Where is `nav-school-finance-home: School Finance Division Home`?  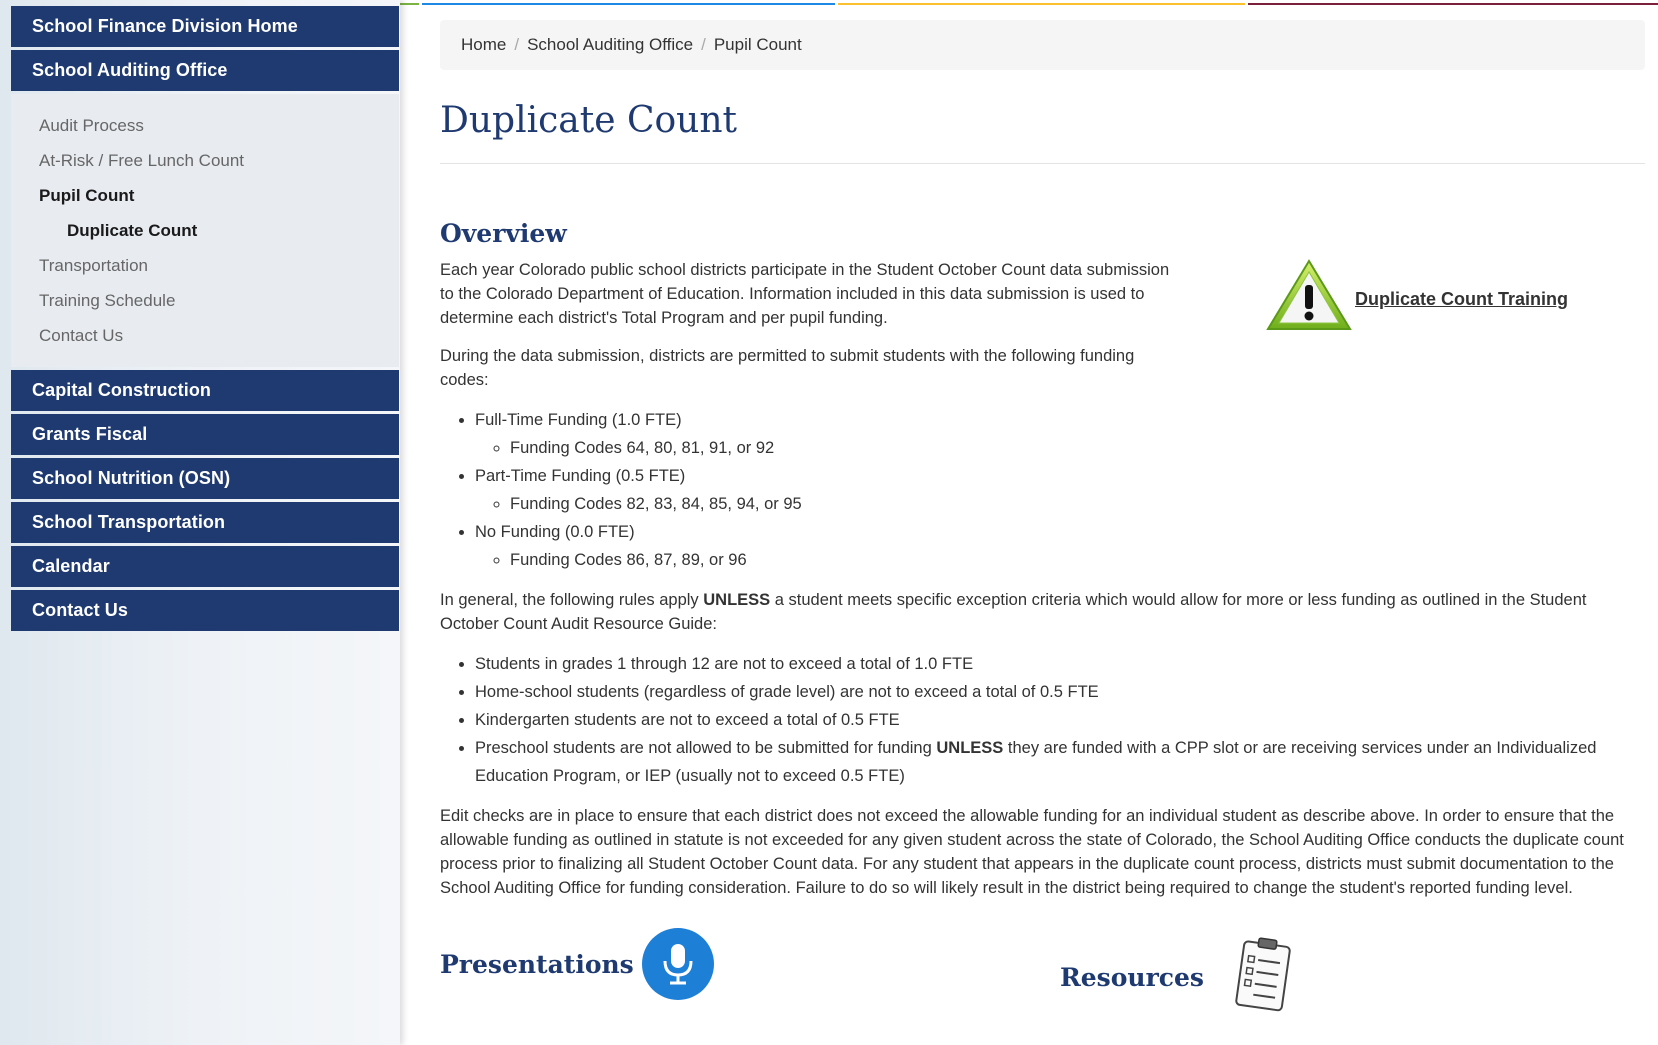 nav-school-finance-home: School Finance Division Home is located at coordinates (205, 26).